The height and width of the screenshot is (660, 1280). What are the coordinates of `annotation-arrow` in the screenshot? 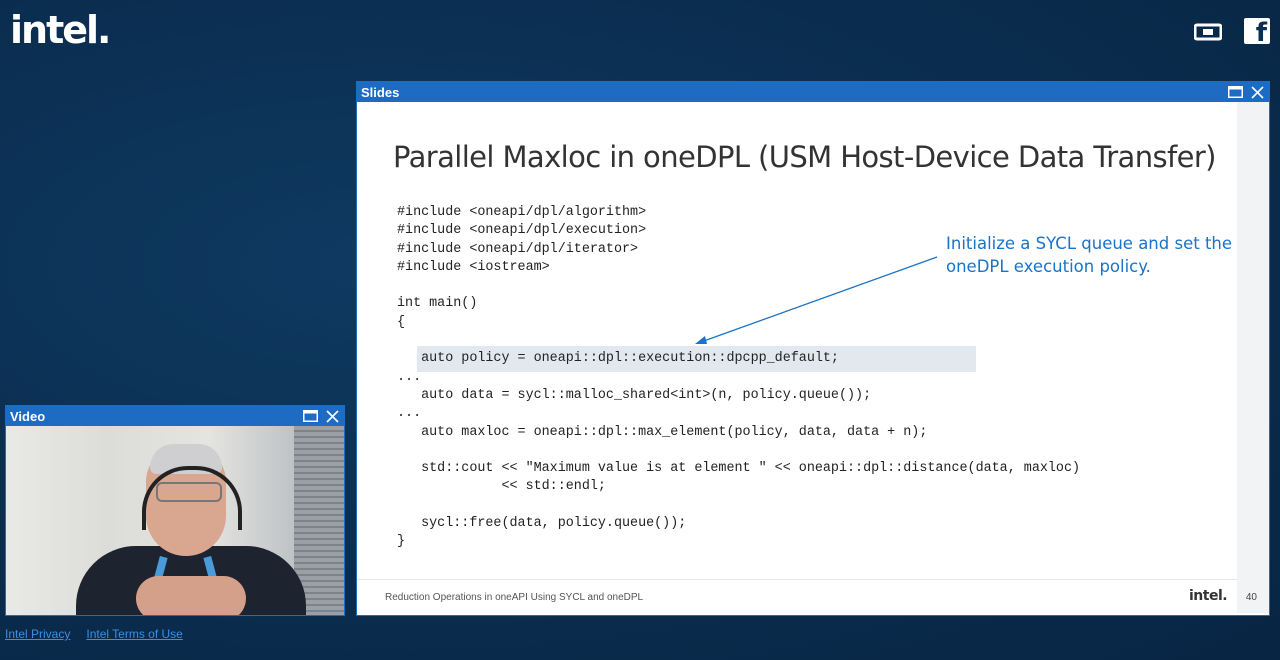 It's located at (816, 300).